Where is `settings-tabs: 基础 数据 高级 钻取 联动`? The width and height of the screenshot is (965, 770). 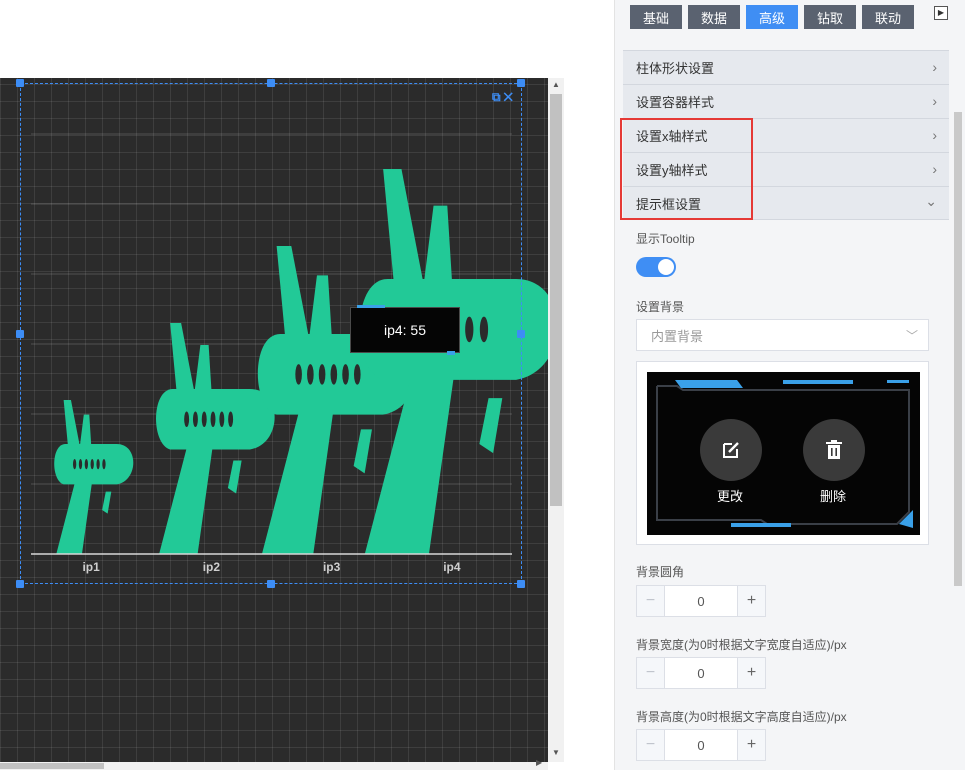
settings-tabs: 基础 数据 高级 钻取 联动 is located at coordinates (772, 17).